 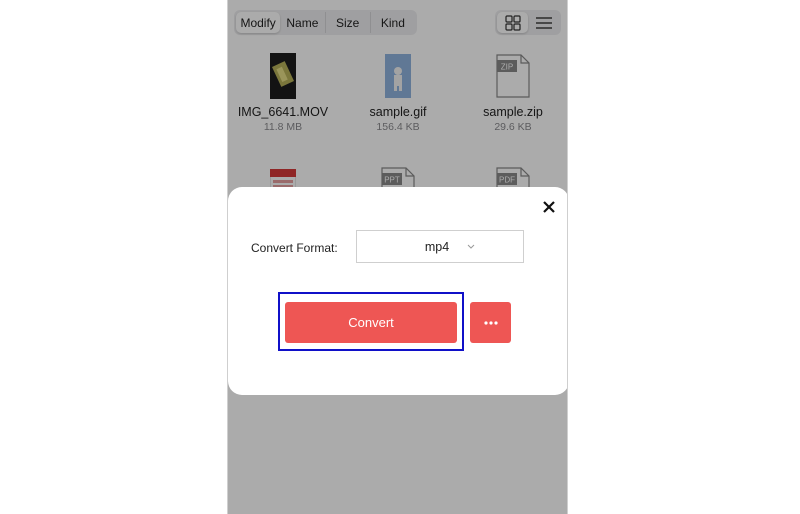 I want to click on chevron-down-icon, so click(x=471, y=246).